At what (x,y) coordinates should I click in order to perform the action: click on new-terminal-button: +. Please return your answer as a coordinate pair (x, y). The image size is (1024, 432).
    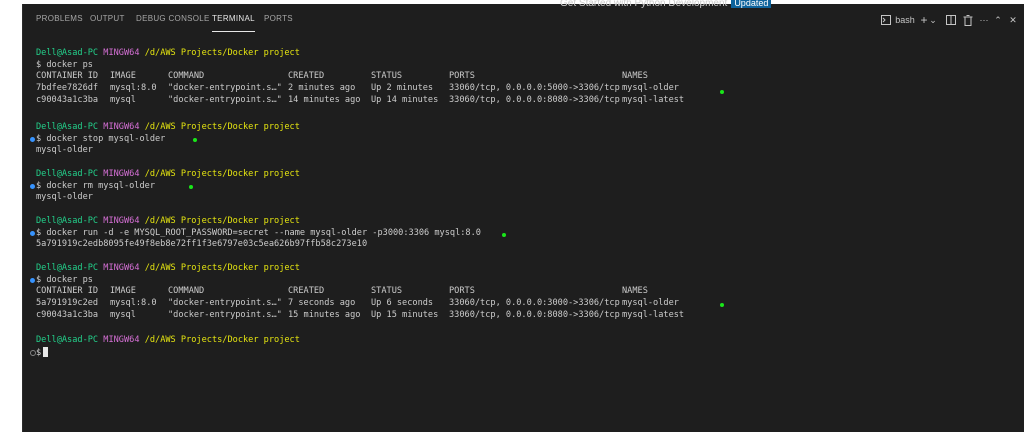
    Looking at the image, I should click on (924, 20).